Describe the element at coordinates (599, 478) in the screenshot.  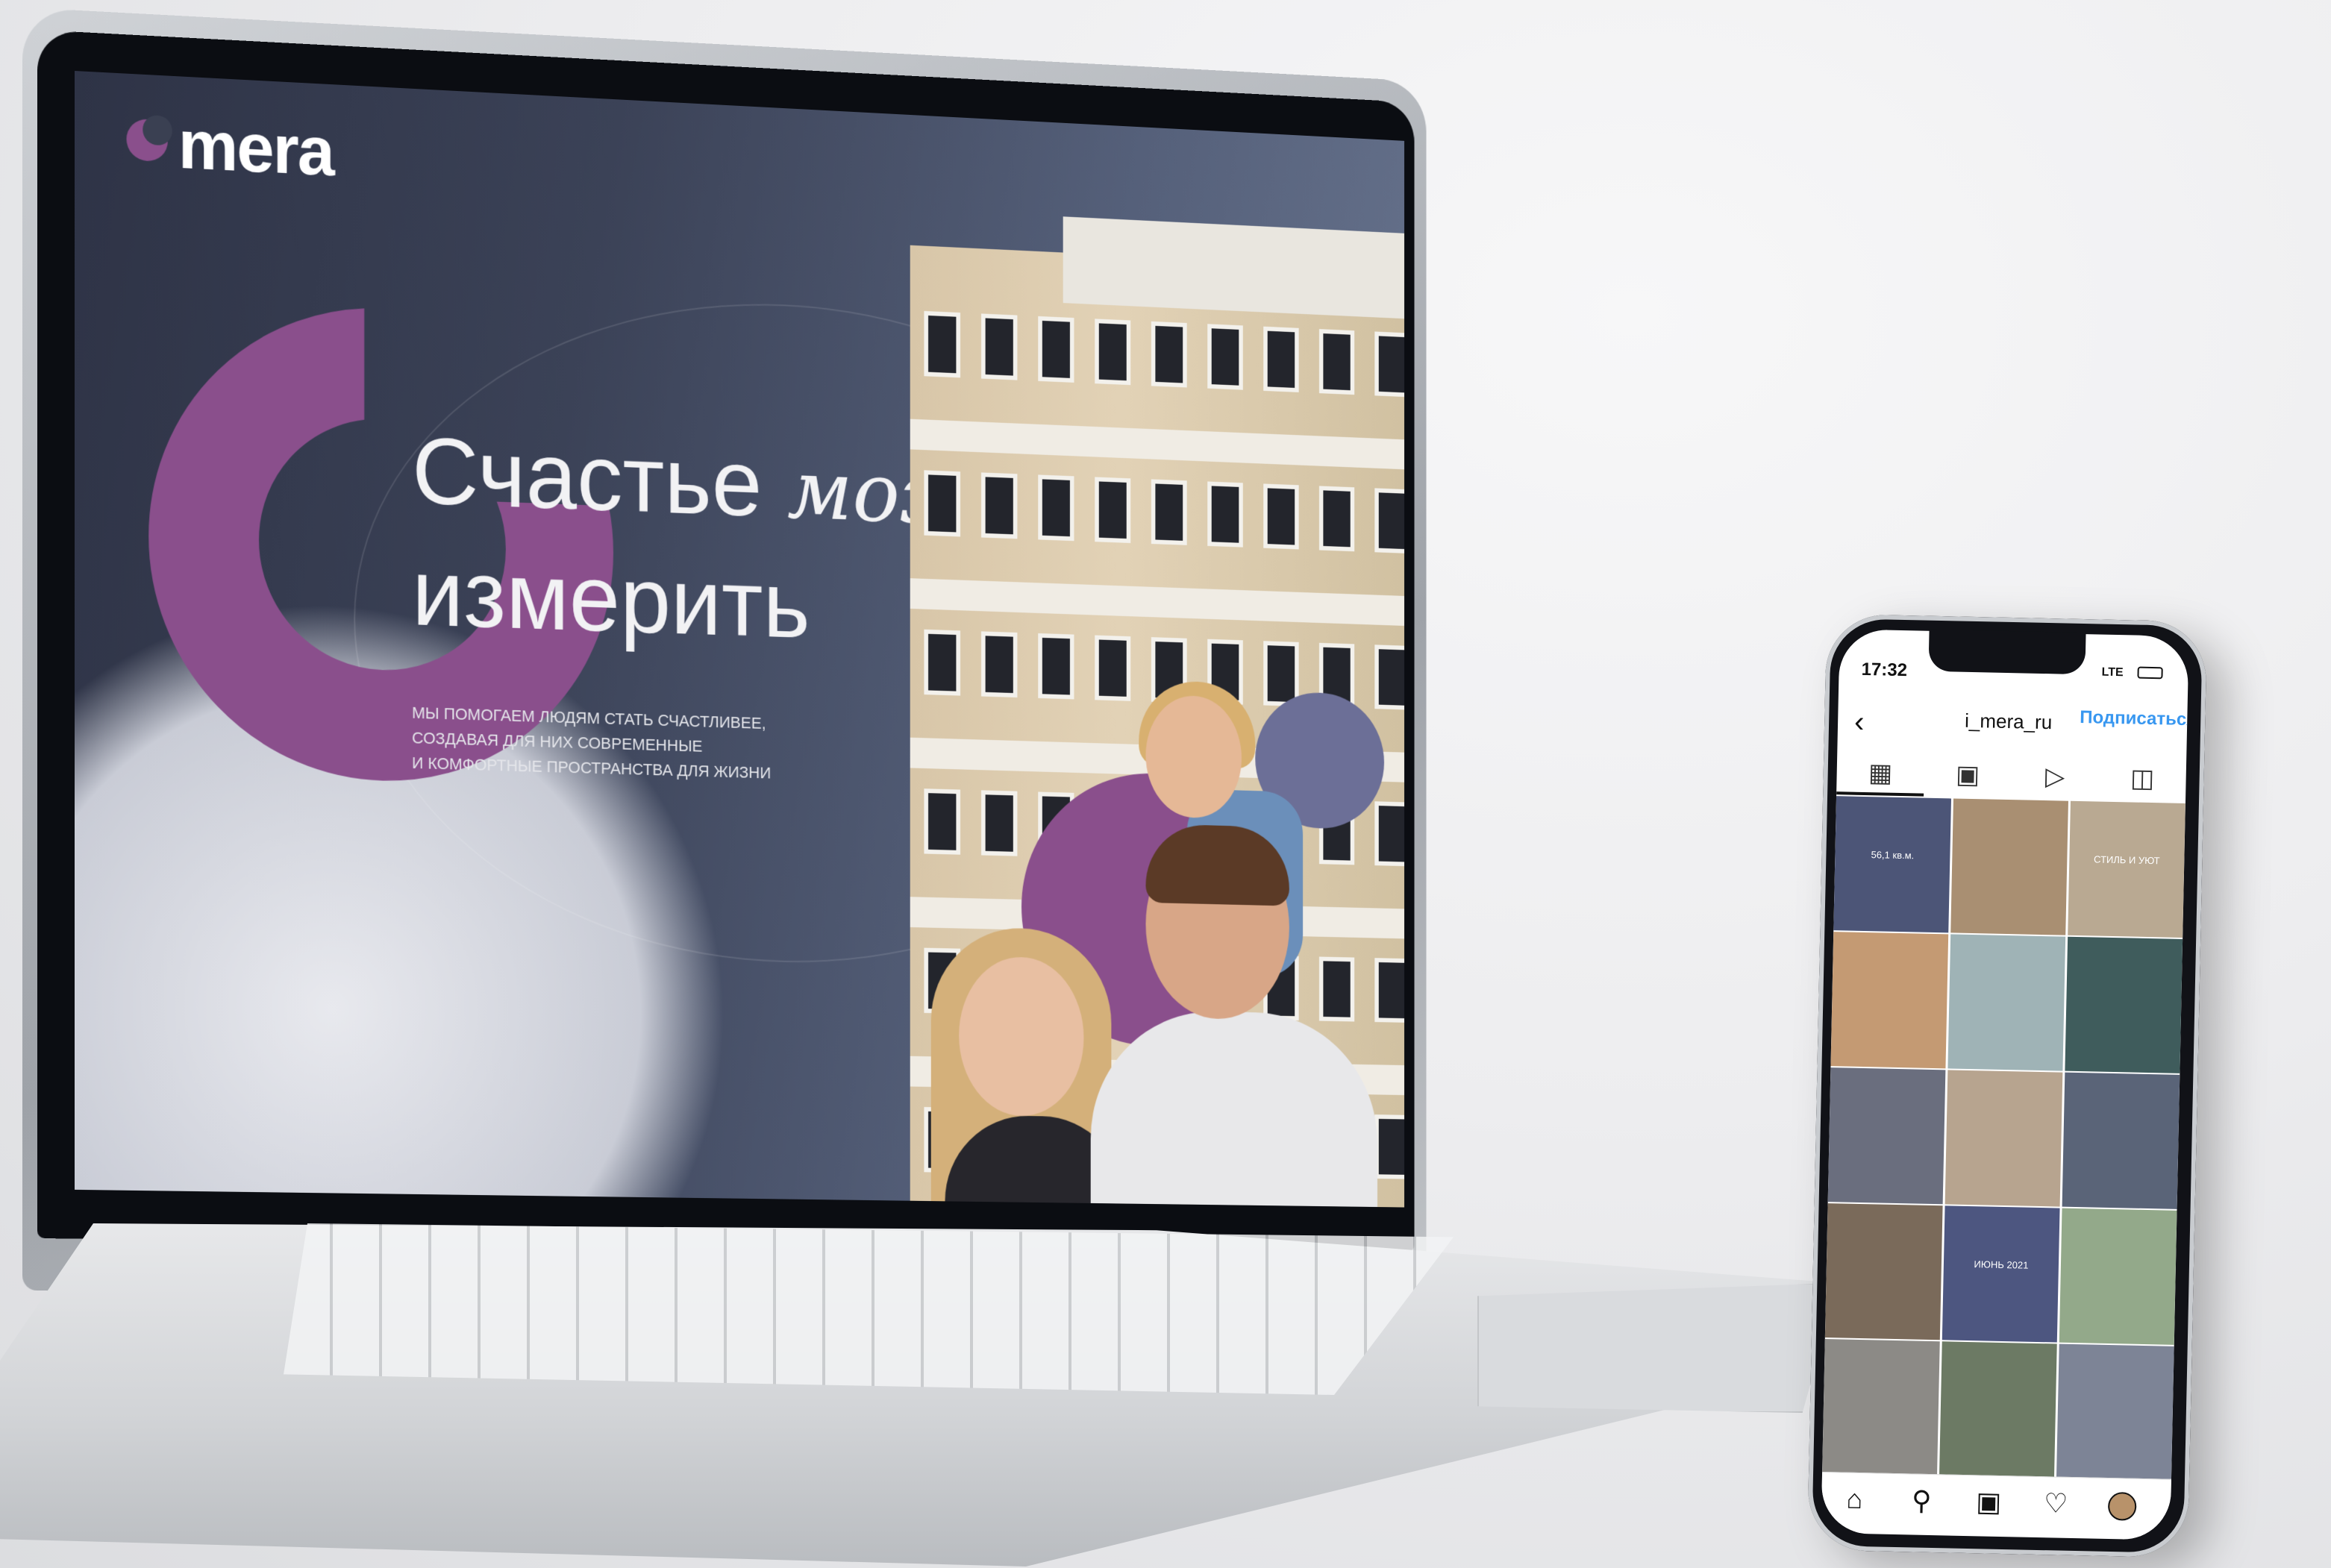
I see `headline-normal: Счастье` at that location.